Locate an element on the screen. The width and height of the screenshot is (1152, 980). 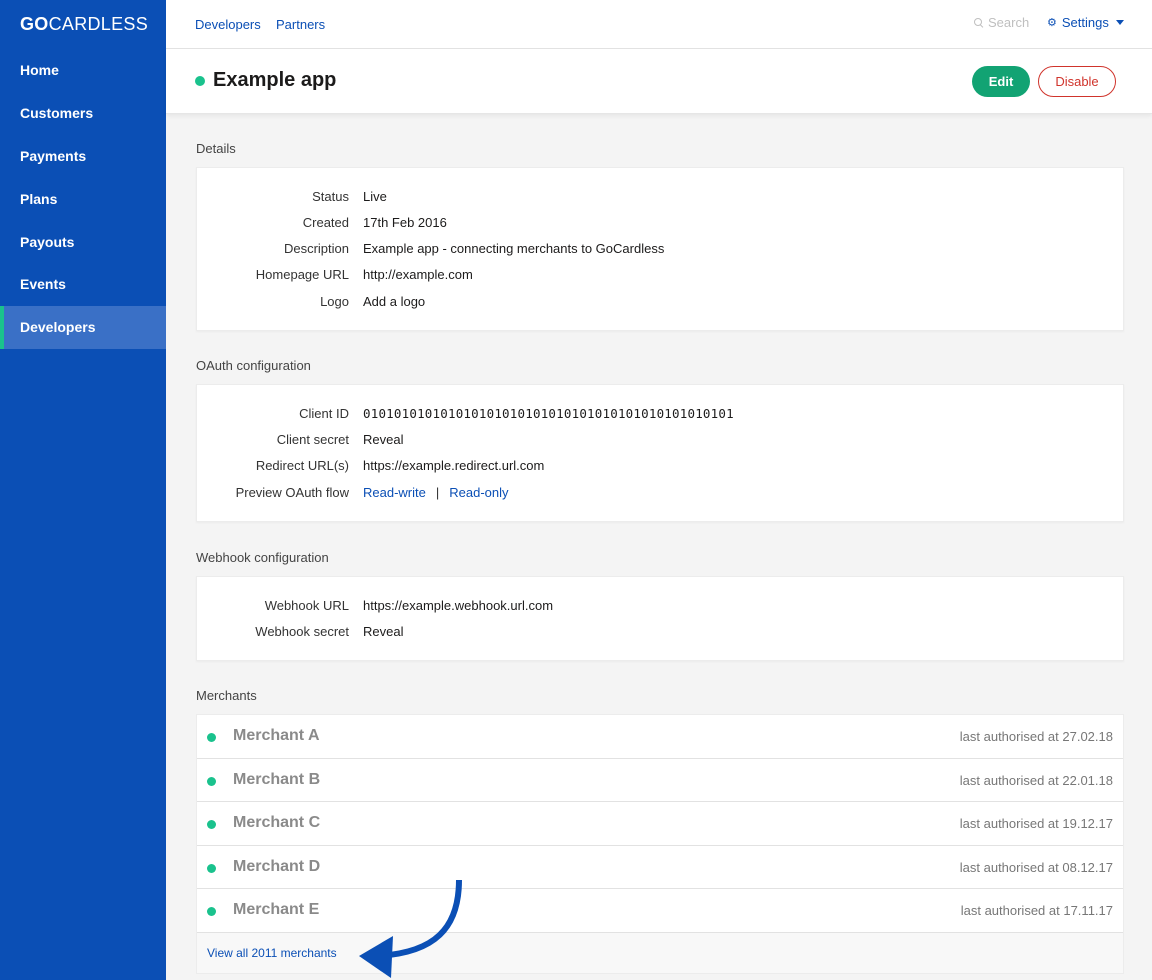
live-status-dot is located at coordinates (200, 81).